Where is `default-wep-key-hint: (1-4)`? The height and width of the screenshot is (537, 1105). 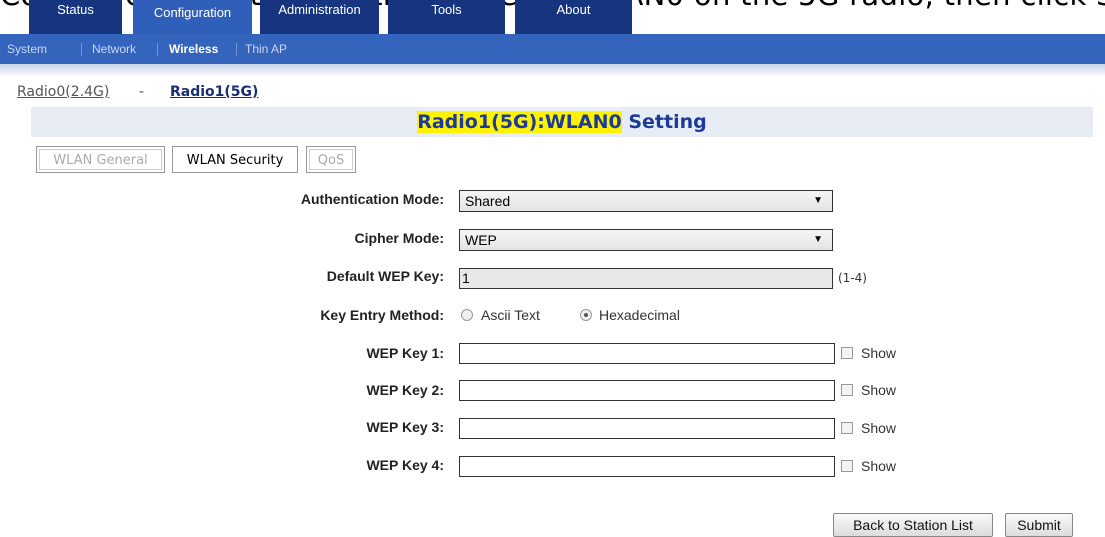
default-wep-key-hint: (1-4) is located at coordinates (852, 278).